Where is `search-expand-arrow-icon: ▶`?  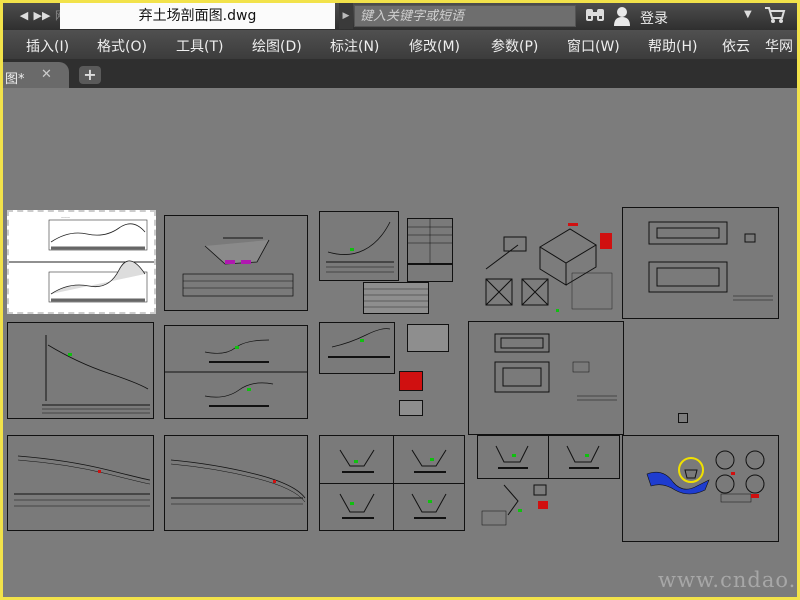 search-expand-arrow-icon: ▶ is located at coordinates (346, 16).